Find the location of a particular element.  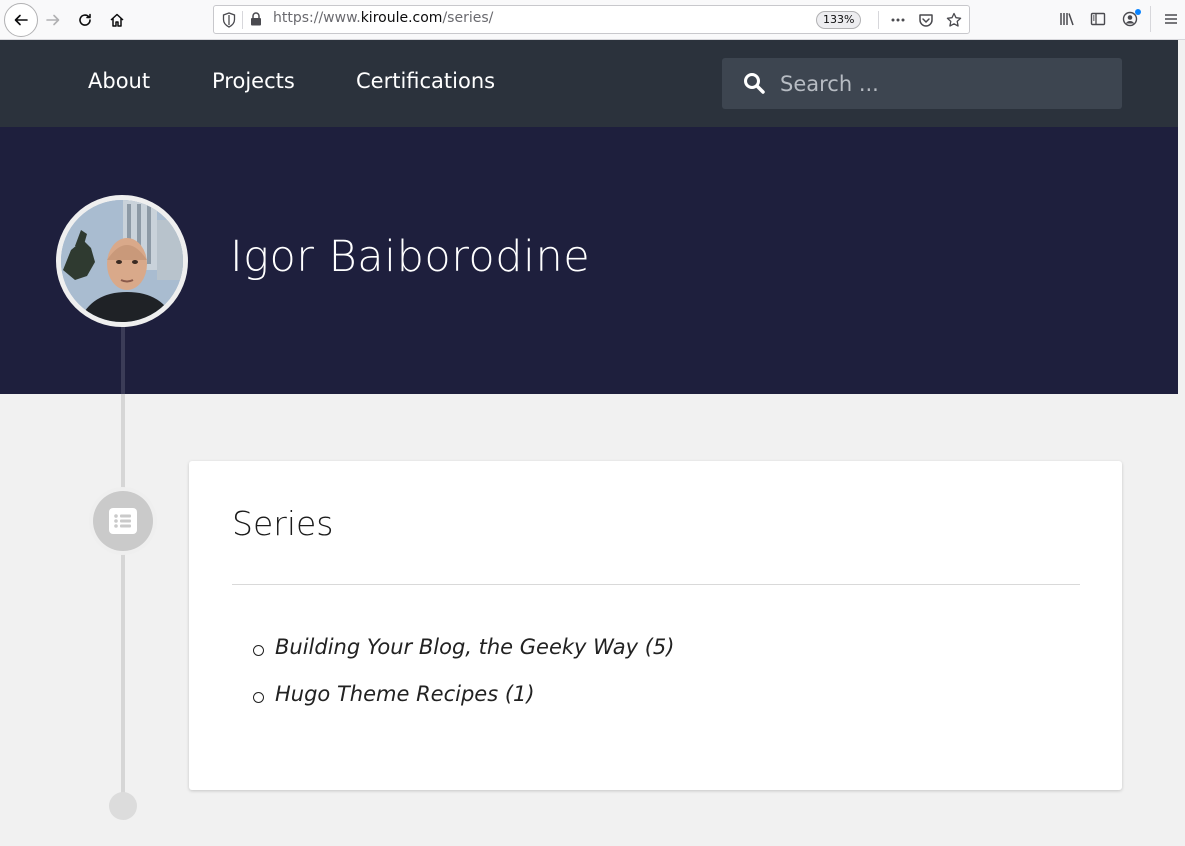

url-text: https://www.kiroule.com/series/ is located at coordinates (383, 18).